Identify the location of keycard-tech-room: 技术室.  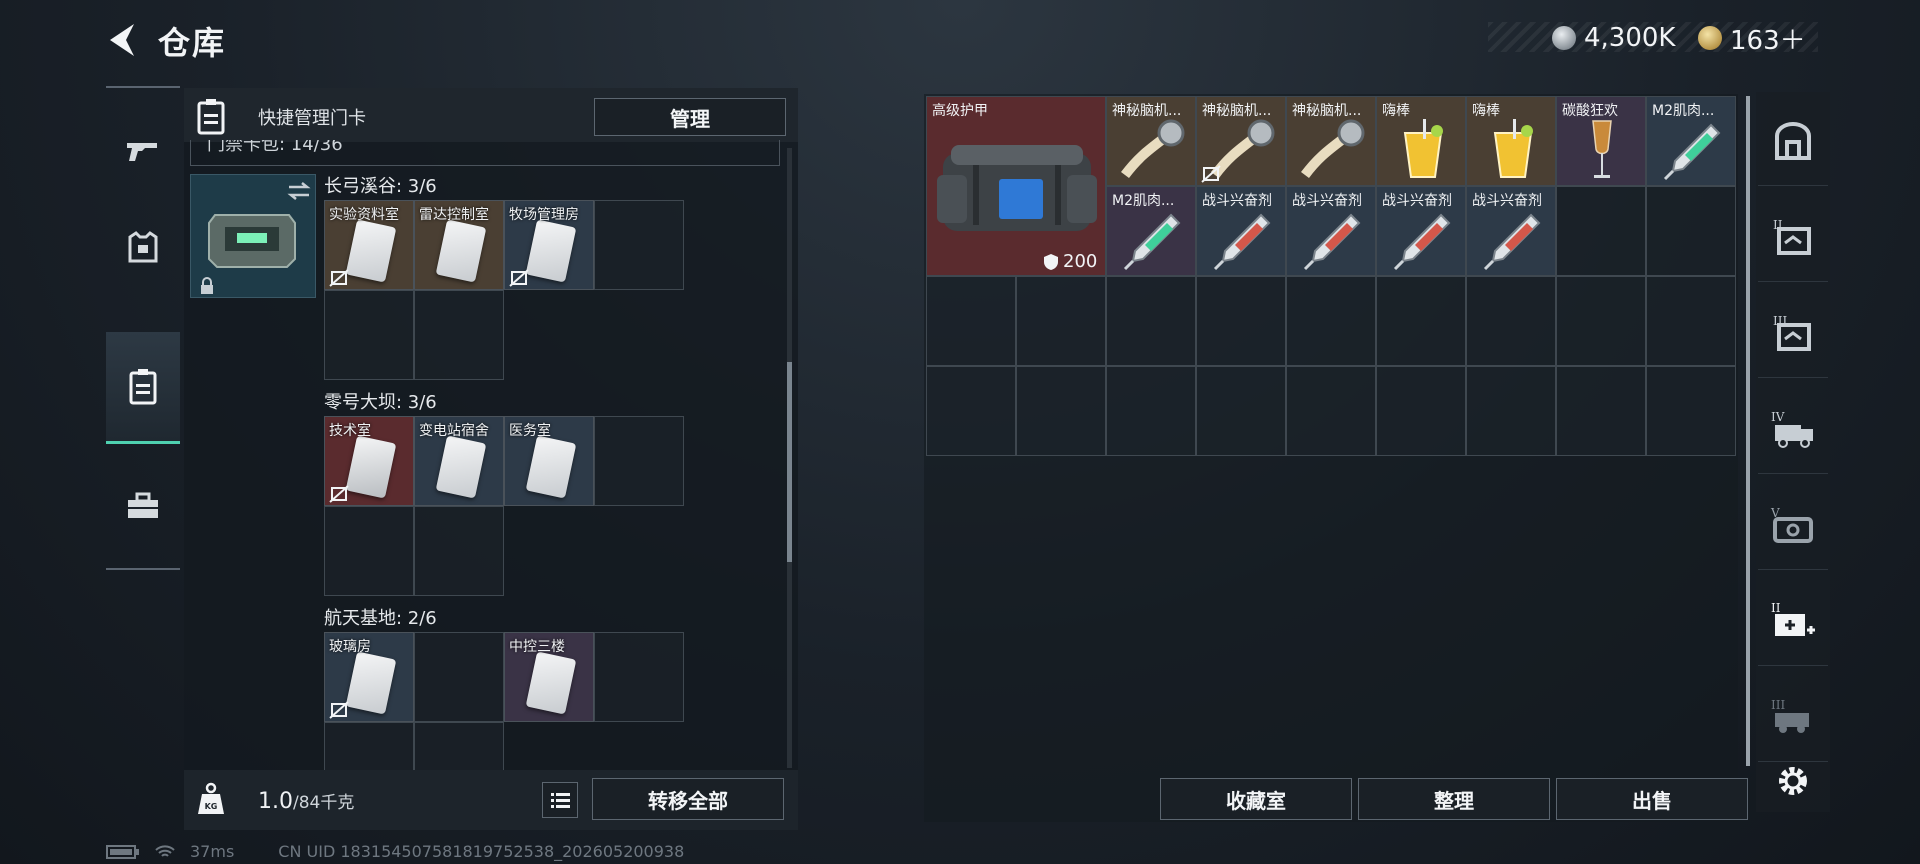
(369, 461).